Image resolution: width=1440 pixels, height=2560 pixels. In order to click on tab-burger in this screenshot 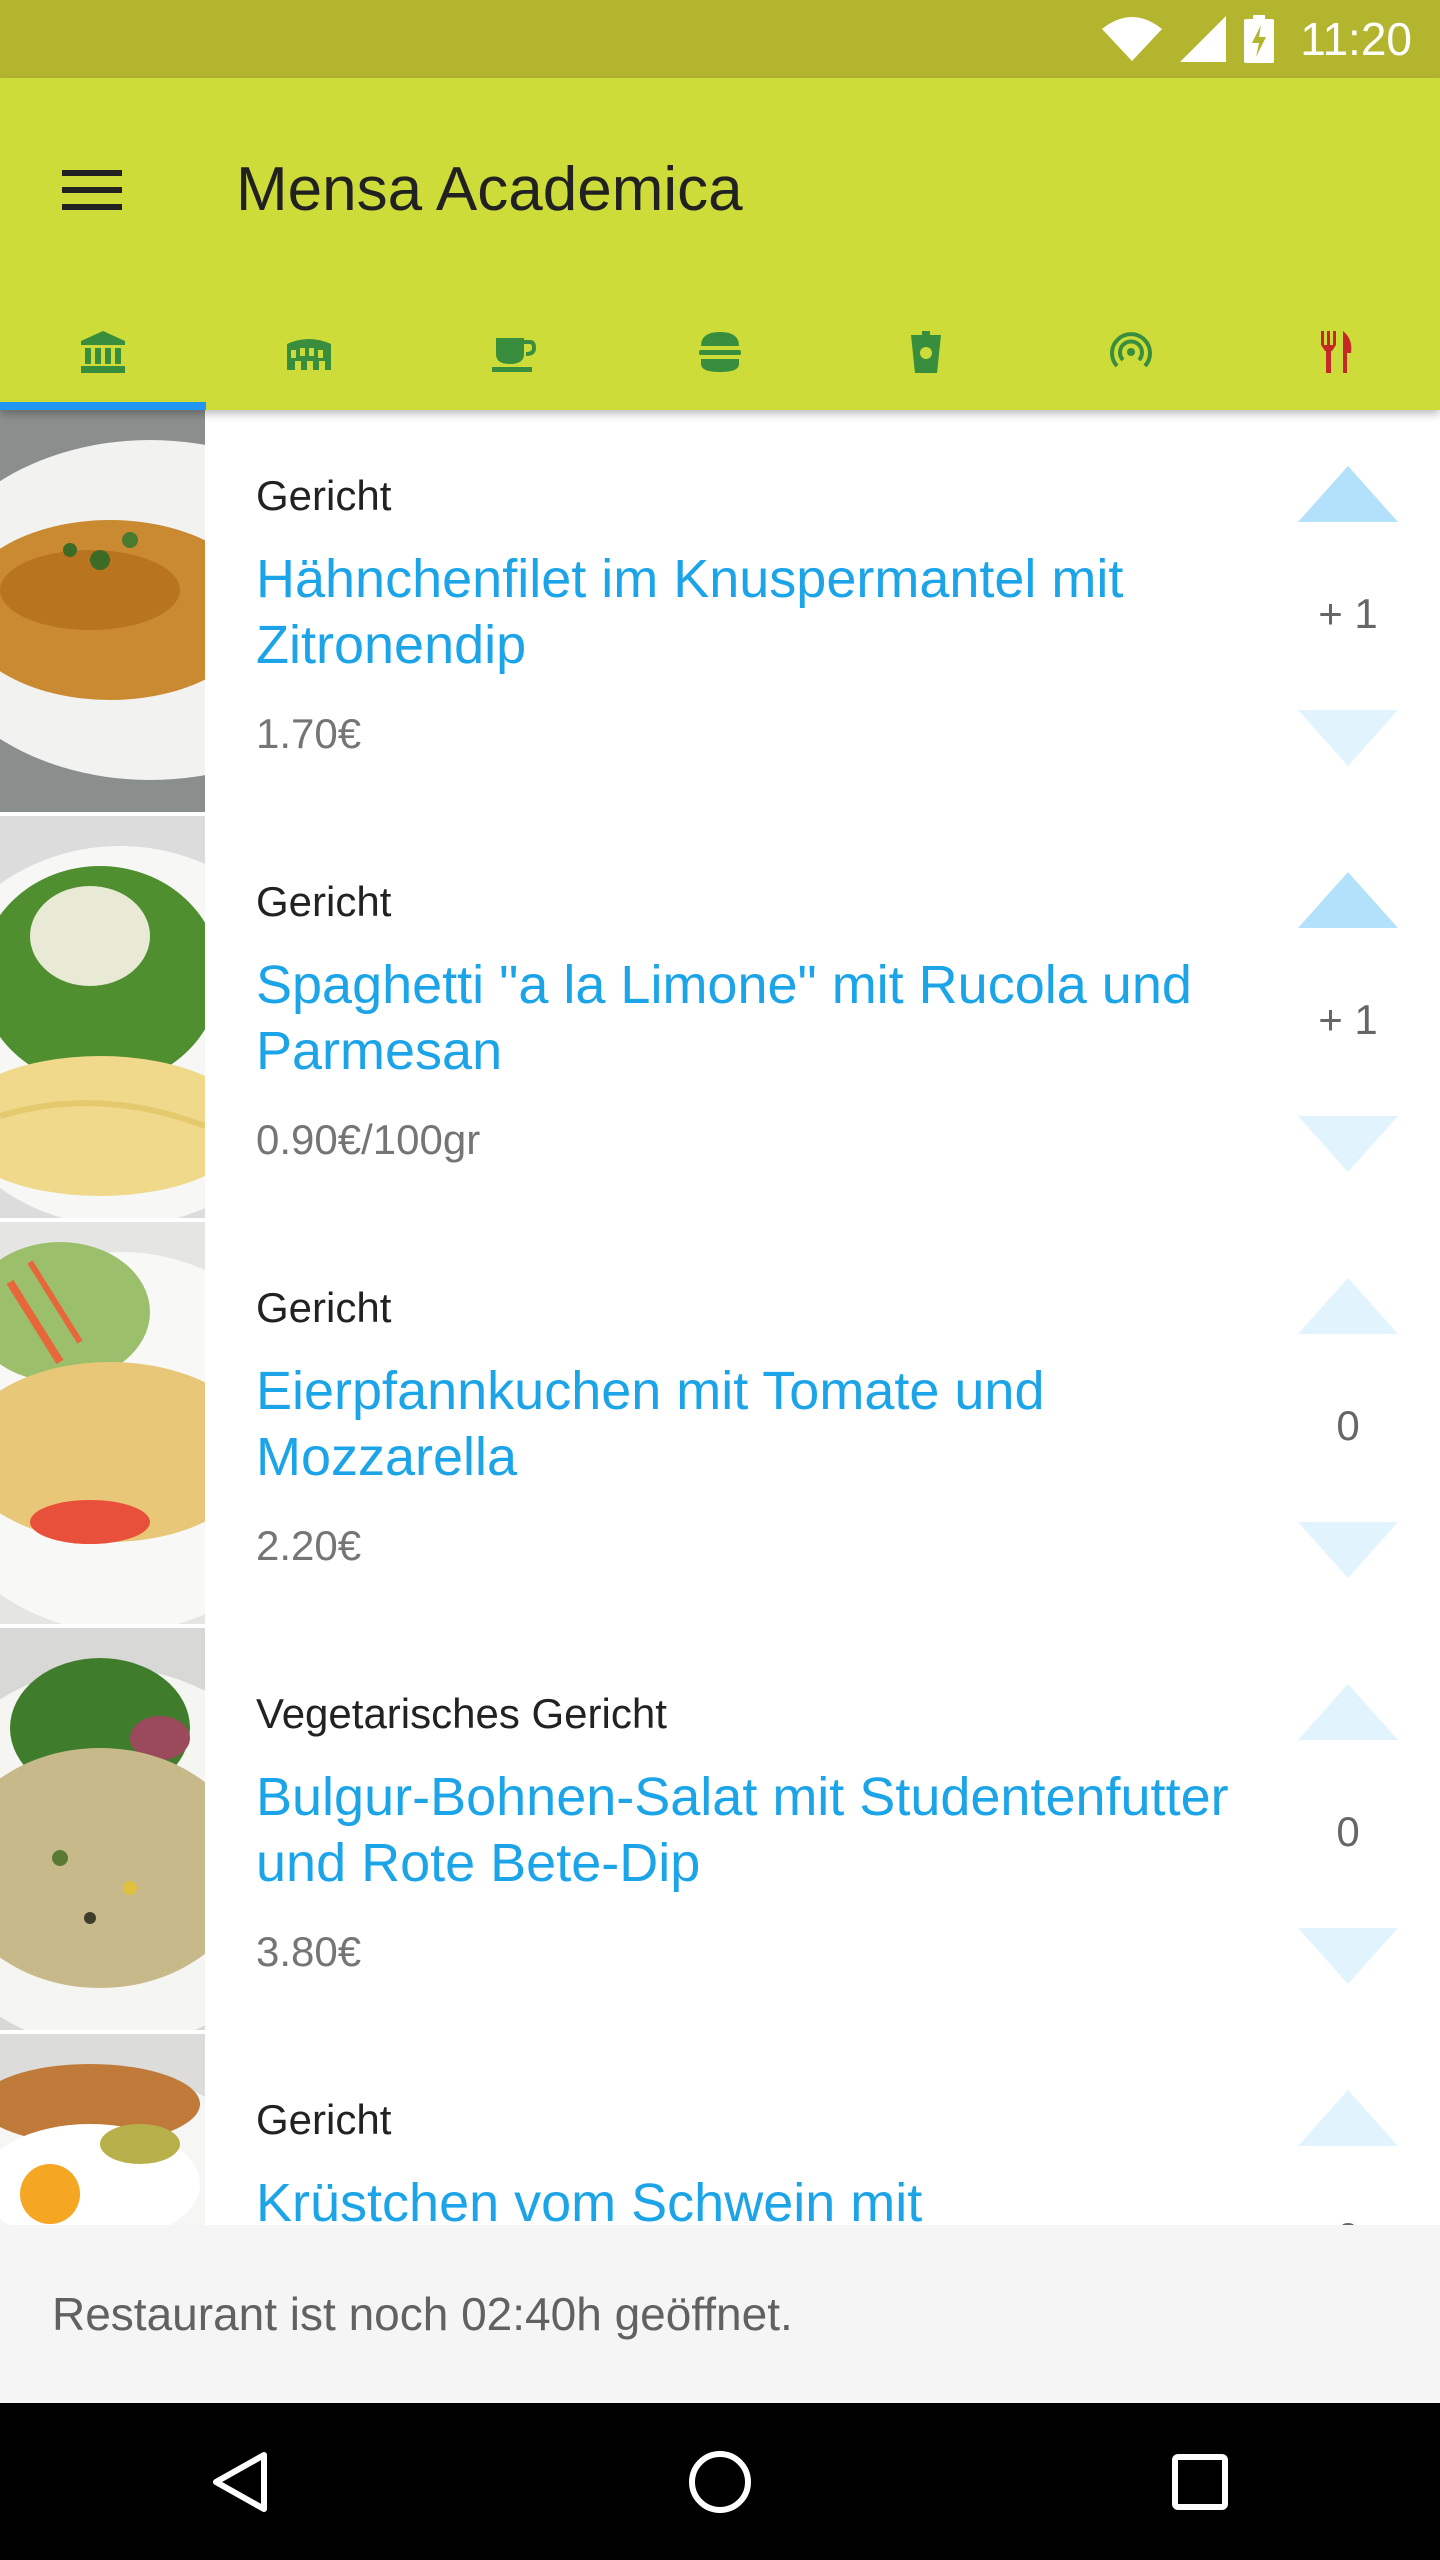, I will do `click(720, 352)`.